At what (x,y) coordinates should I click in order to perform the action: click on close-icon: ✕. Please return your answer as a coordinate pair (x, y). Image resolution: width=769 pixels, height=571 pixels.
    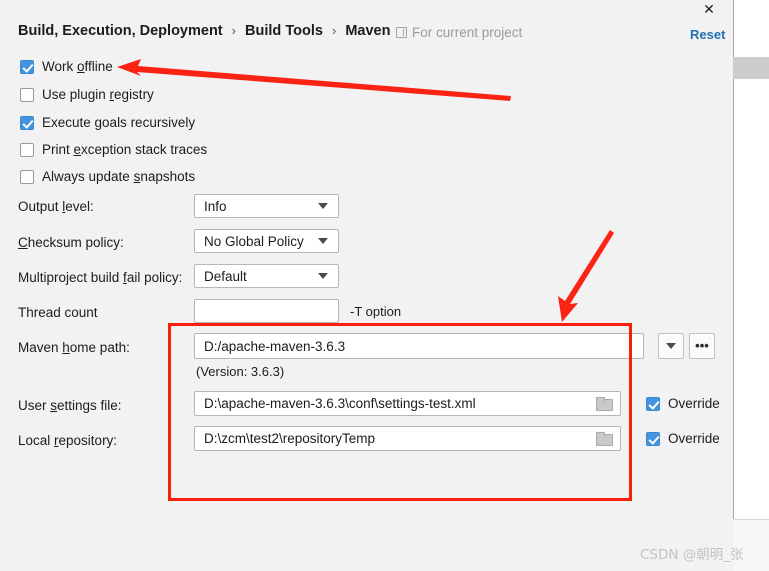
    Looking at the image, I should click on (709, 9).